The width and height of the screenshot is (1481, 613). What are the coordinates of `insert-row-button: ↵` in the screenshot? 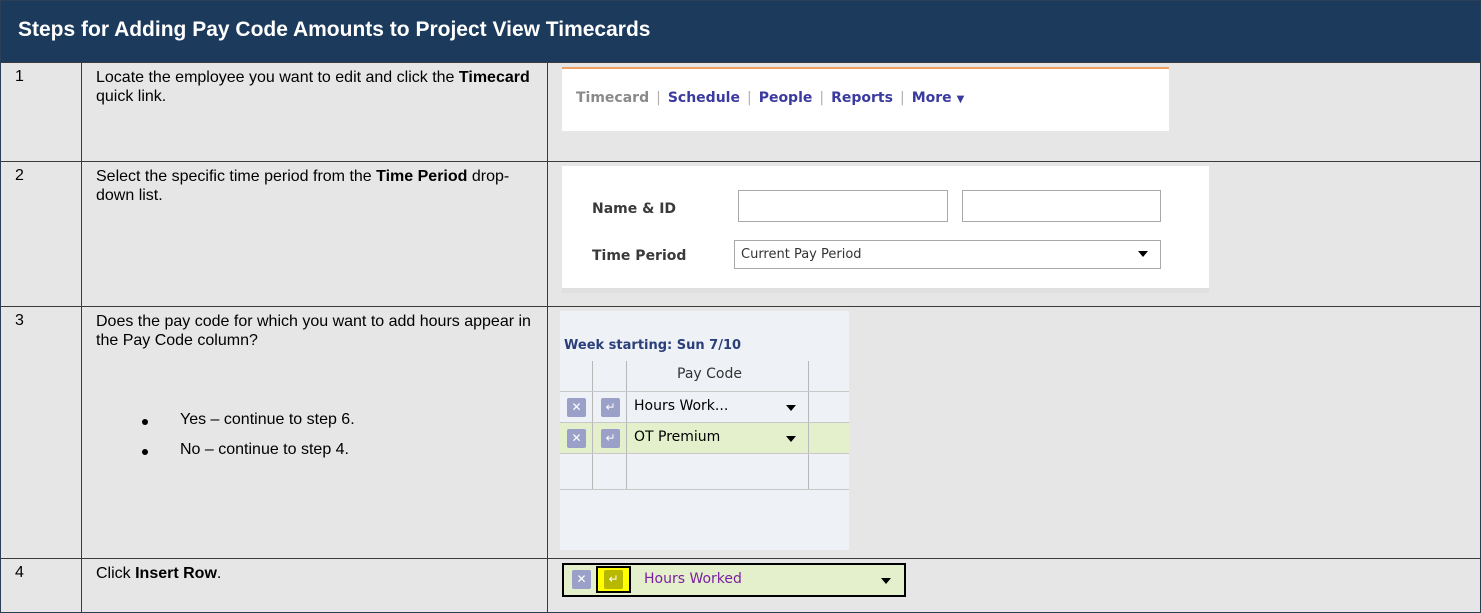 It's located at (613, 579).